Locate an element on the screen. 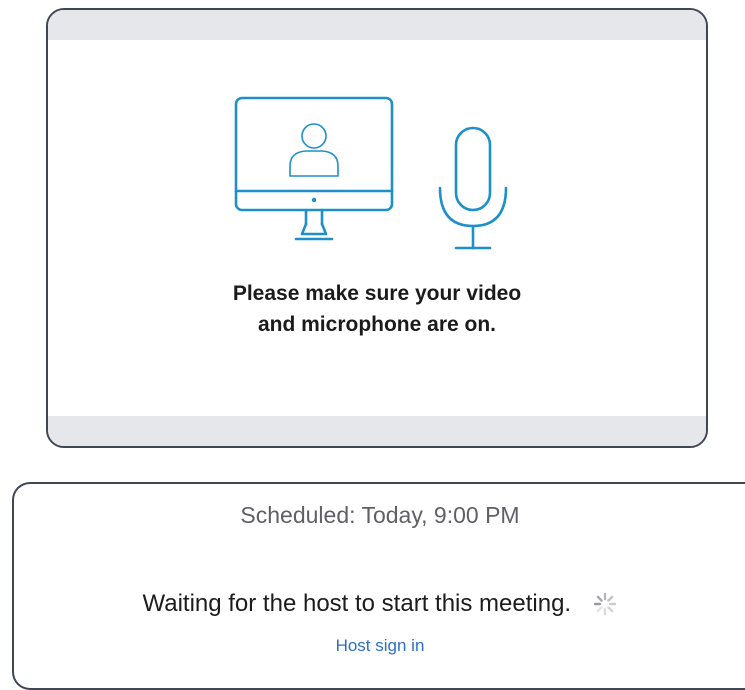 This screenshot has width=745, height=690. av-illustration is located at coordinates (379, 181).